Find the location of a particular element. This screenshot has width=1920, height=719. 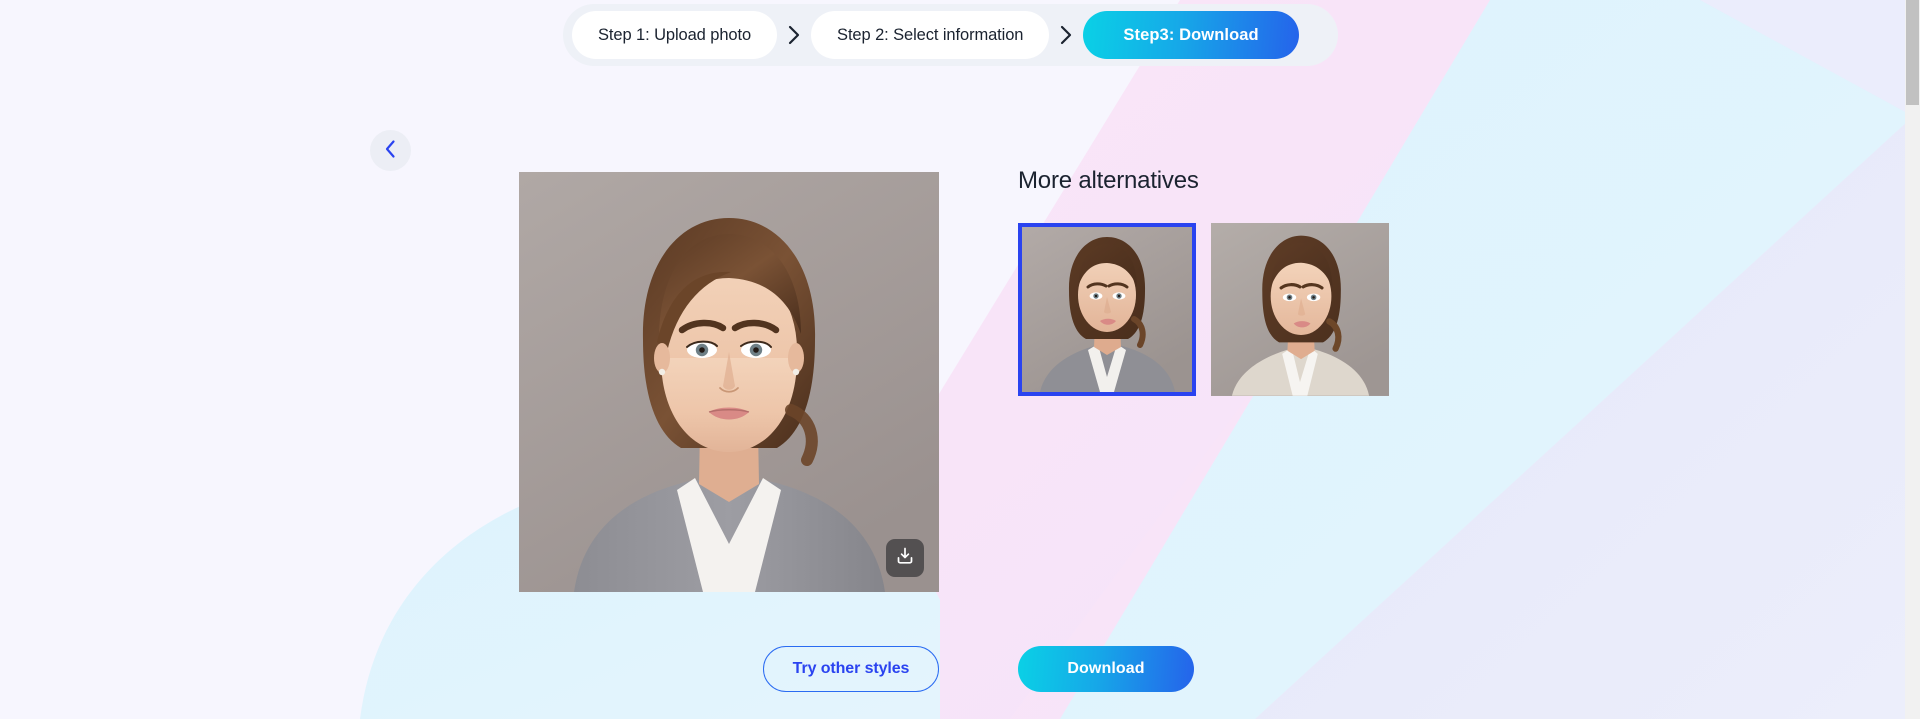

download-button: Download is located at coordinates (1106, 669).